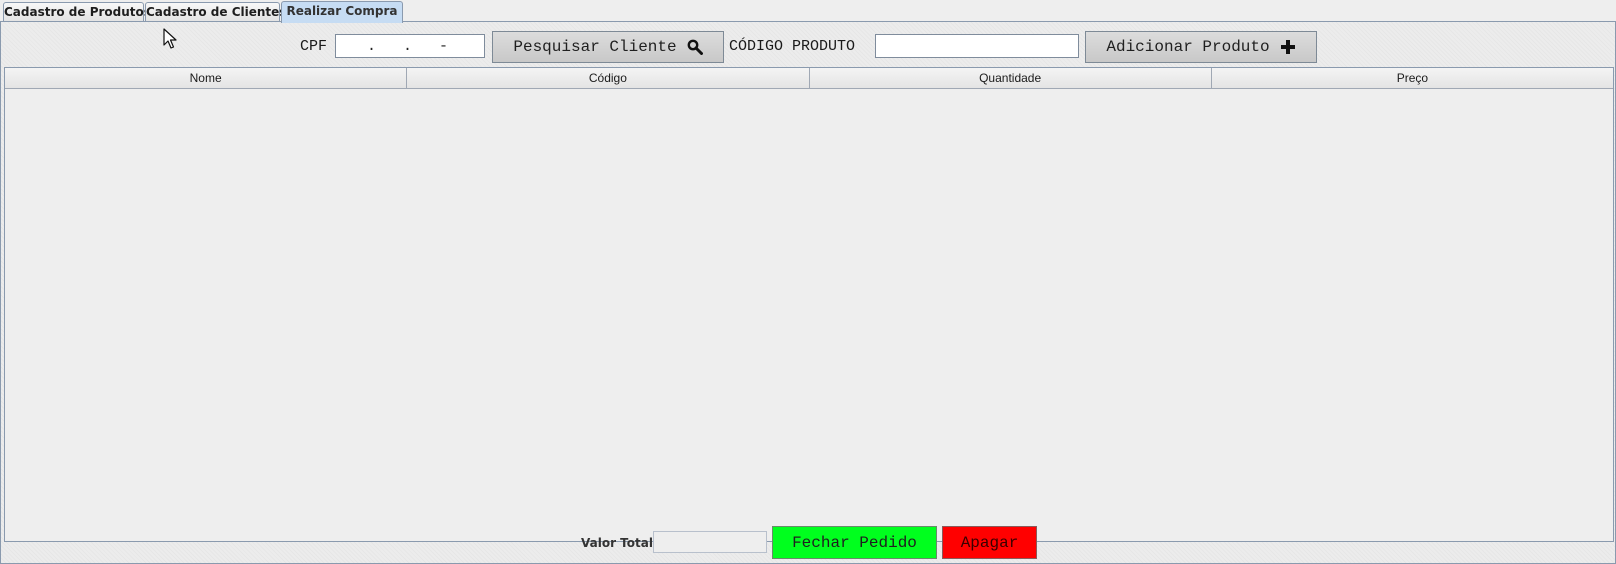 The height and width of the screenshot is (564, 1616). I want to click on tab-realizar-compra: Realizar Compra, so click(342, 12).